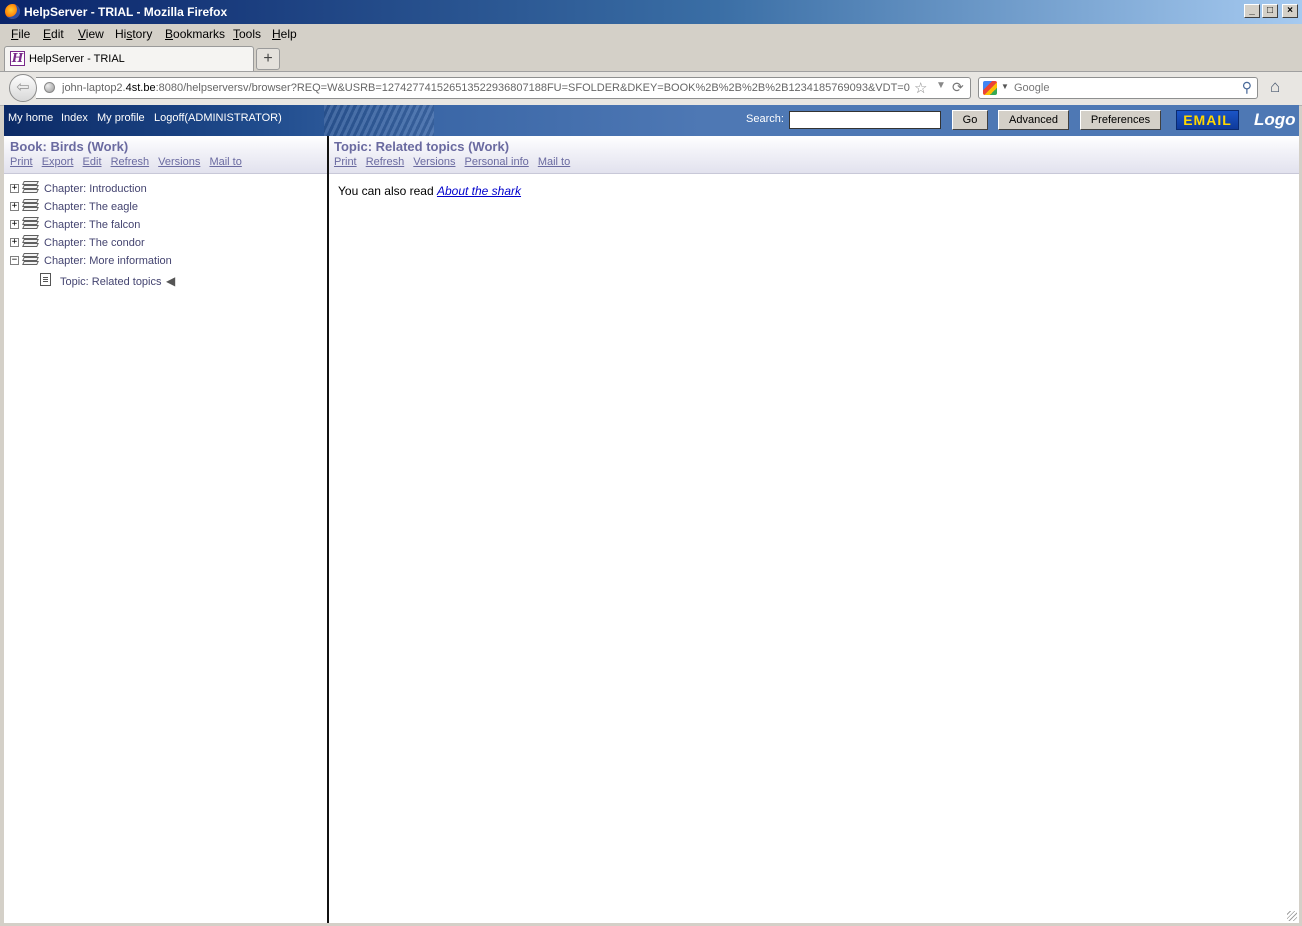 This screenshot has width=1302, height=926. I want to click on tab-strip: H HelpServer - TRIAL +, so click(651, 58).